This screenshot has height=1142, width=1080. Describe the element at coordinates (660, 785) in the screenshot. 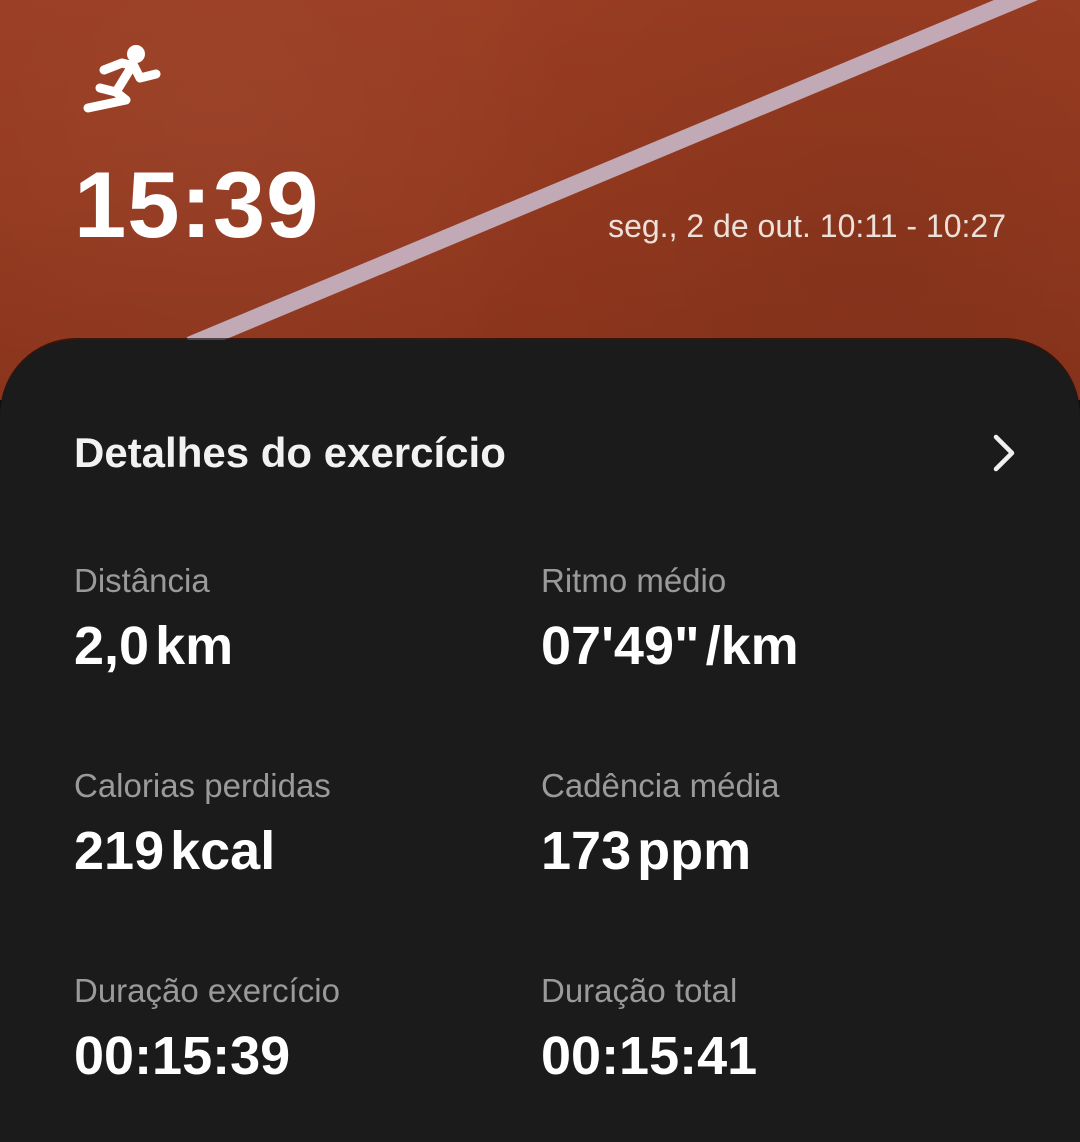

I see `stat-label: Cadência média` at that location.